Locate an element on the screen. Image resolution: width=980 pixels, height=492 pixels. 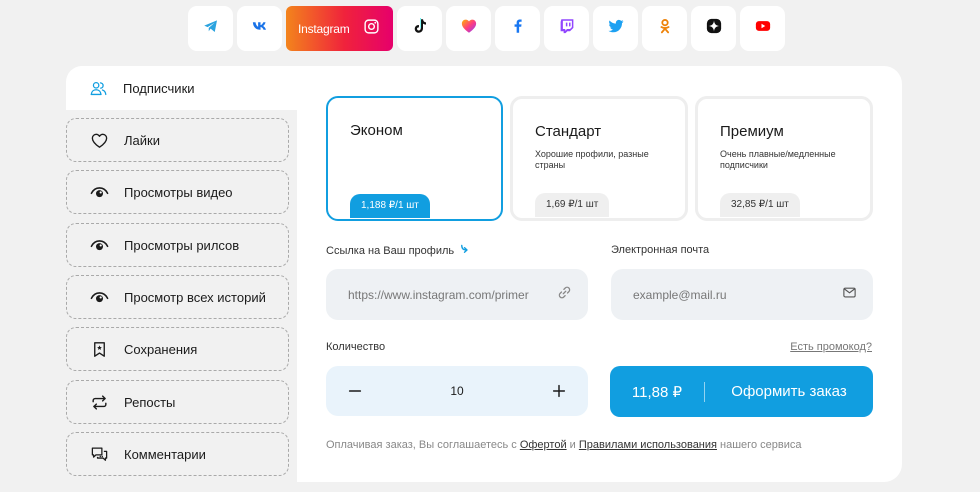
profile-link-placeholder: https://www.instagram.com/primer is located at coordinates (438, 294).